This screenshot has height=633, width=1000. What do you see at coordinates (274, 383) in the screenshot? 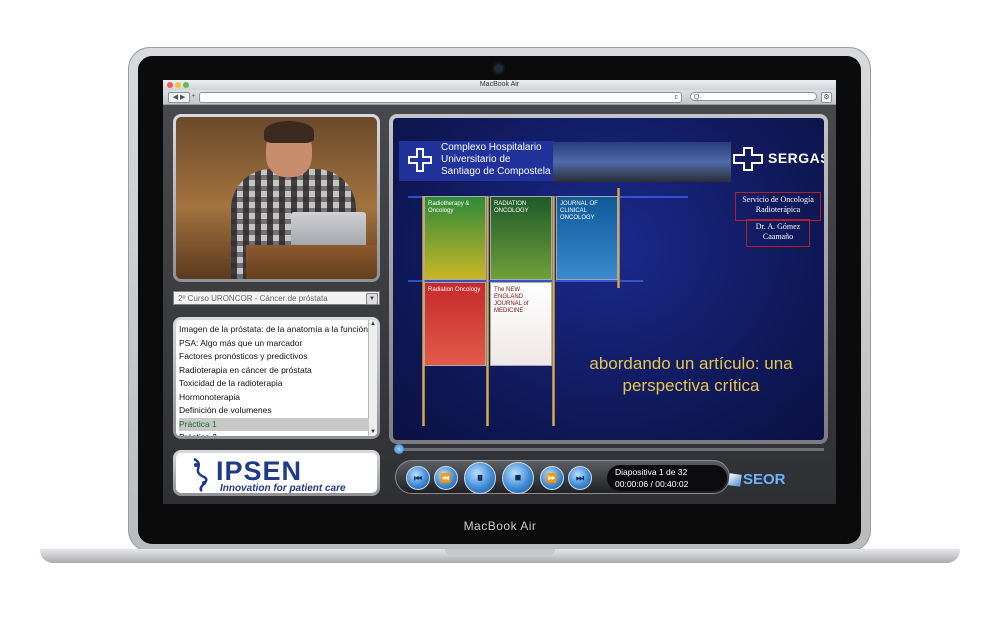
I see `lesson-item: Toxicidad de la radioterapia` at bounding box center [274, 383].